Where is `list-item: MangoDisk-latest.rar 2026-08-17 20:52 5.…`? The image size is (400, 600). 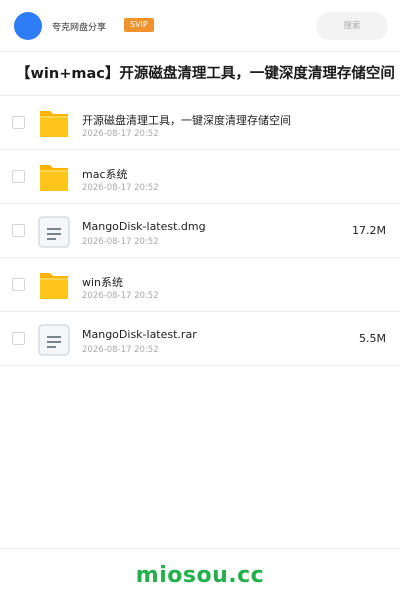
list-item: MangoDisk-latest.rar 2026-08-17 20:52 5.… is located at coordinates (200, 339).